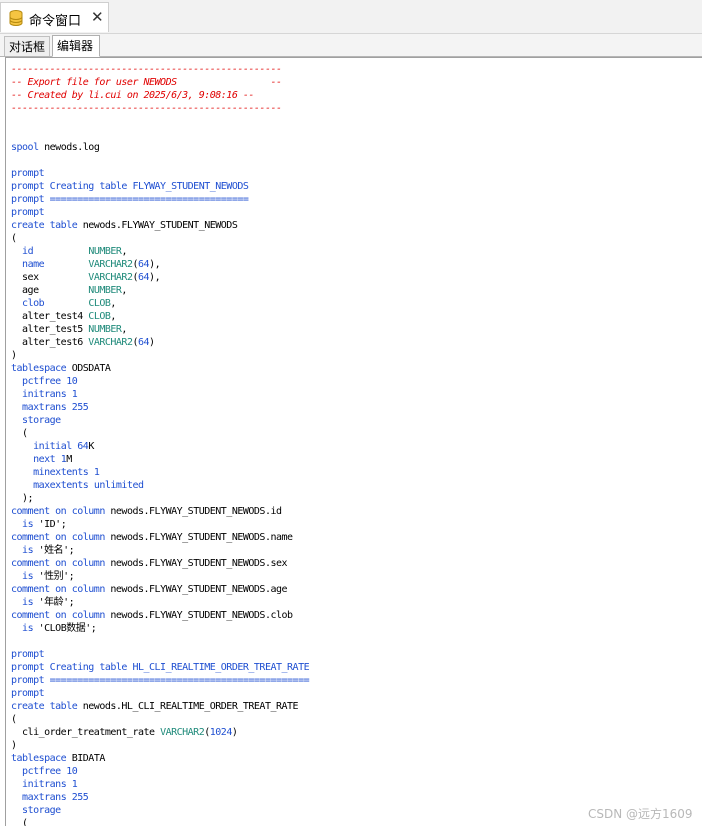  What do you see at coordinates (44, 407) in the screenshot?
I see `code-token: maxtrans` at bounding box center [44, 407].